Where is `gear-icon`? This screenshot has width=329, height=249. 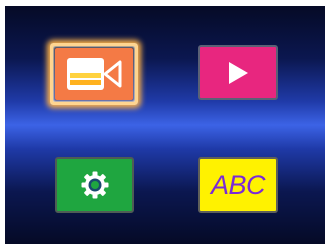 gear-icon is located at coordinates (95, 185).